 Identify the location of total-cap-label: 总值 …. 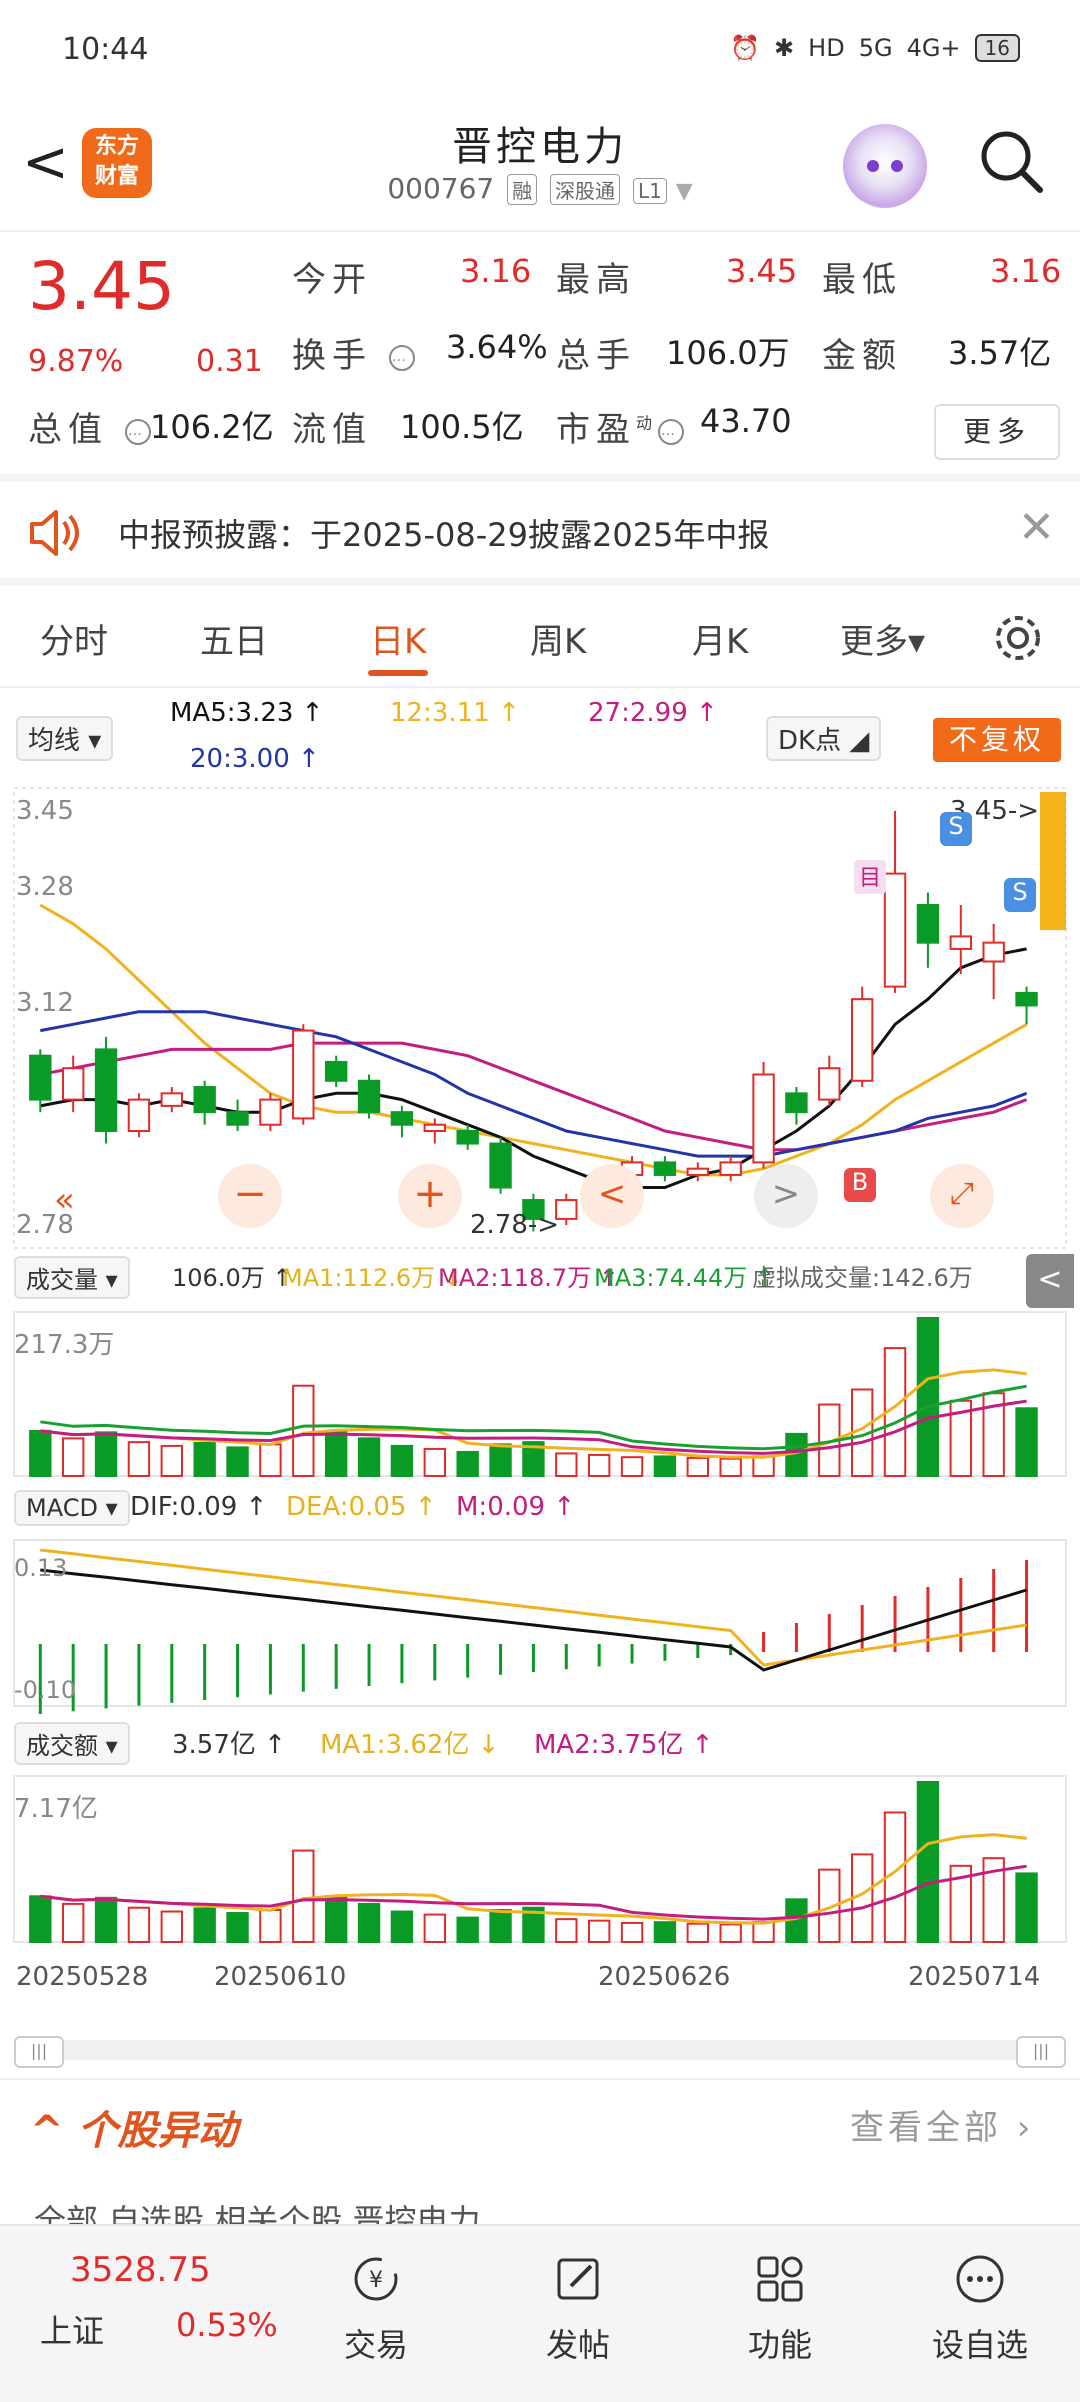
(89, 426).